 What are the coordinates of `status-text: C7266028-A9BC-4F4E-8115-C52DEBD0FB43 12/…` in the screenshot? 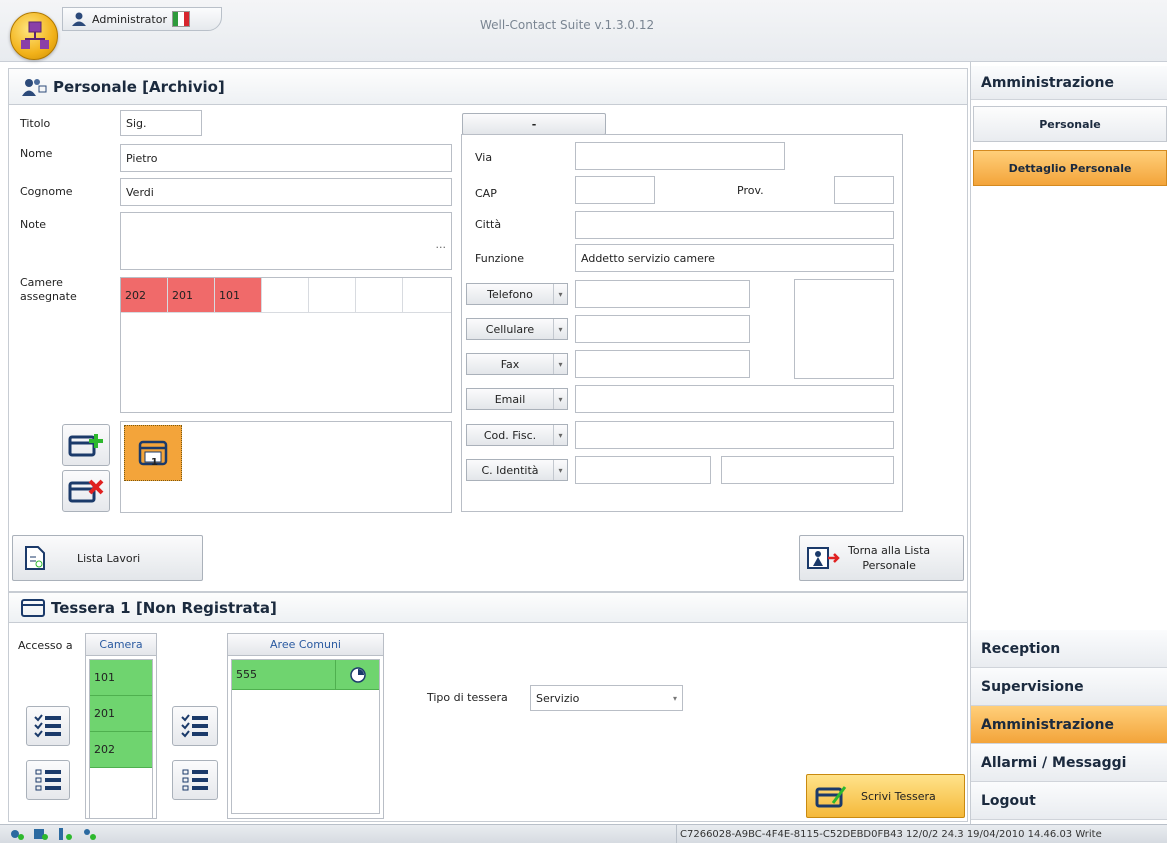 It's located at (921, 834).